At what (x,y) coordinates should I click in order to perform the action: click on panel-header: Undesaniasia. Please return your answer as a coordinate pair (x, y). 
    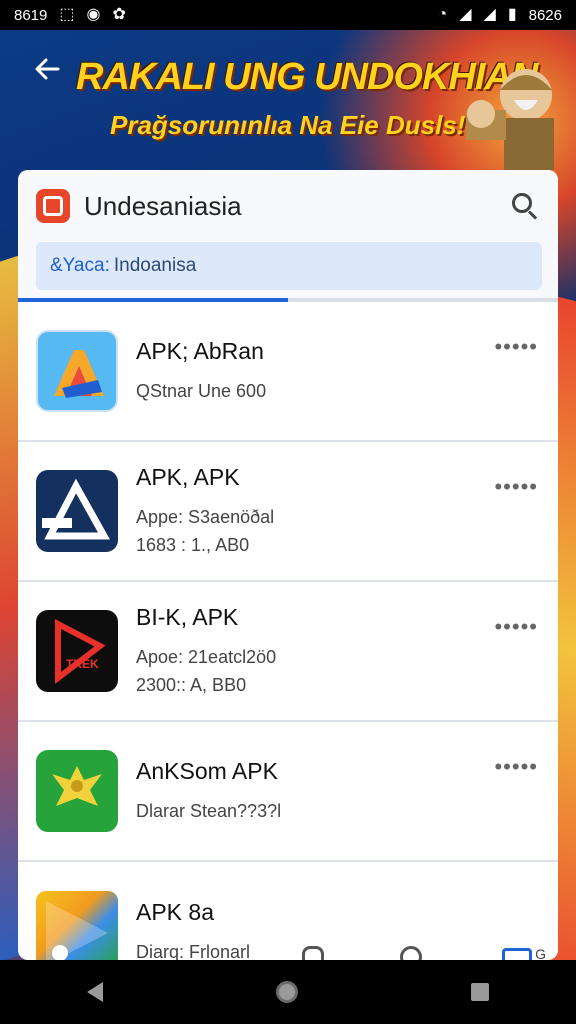
    Looking at the image, I should click on (288, 206).